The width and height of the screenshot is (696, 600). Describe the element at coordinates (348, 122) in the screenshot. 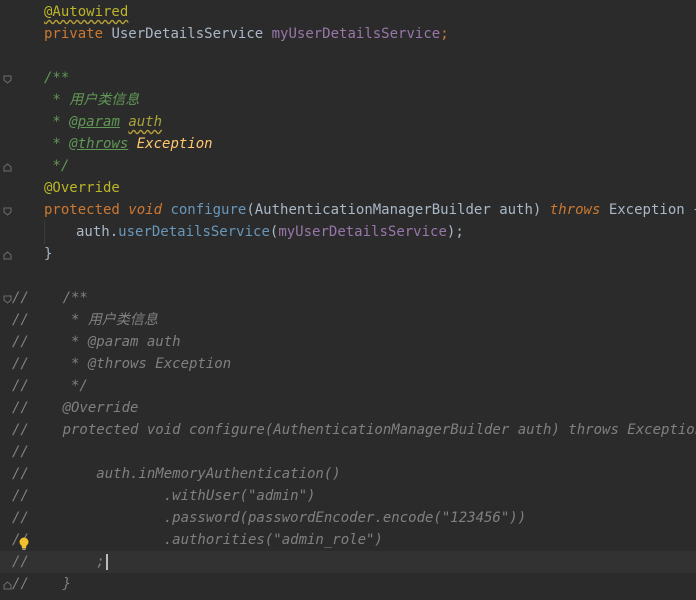

I see `code-line: * @param auth` at that location.